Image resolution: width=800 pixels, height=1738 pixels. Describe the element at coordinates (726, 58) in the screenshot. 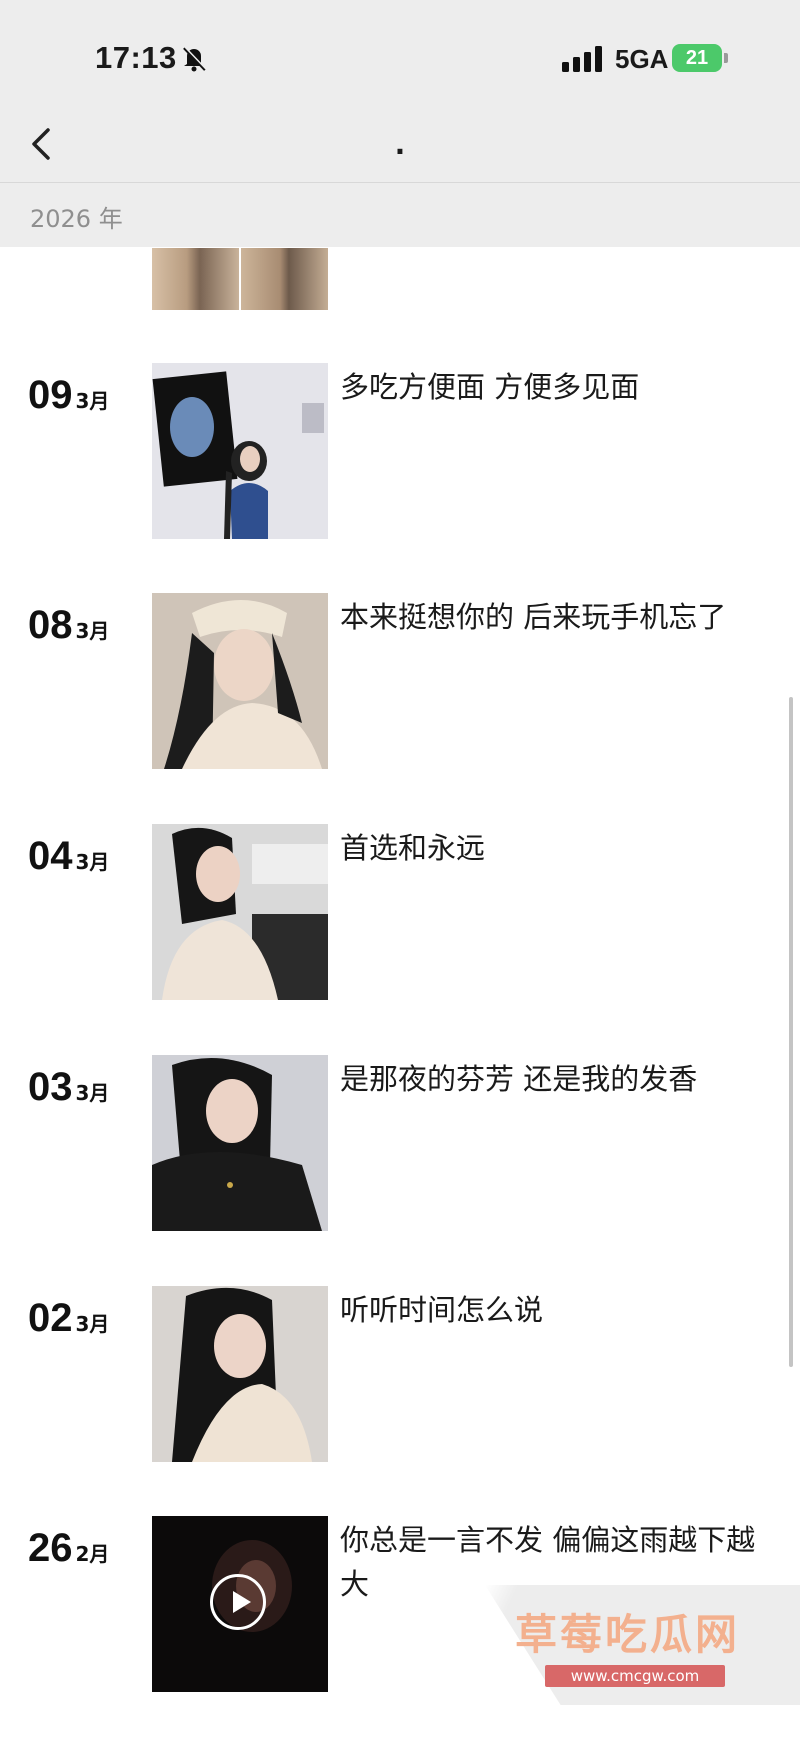

I see `battery-tip` at that location.